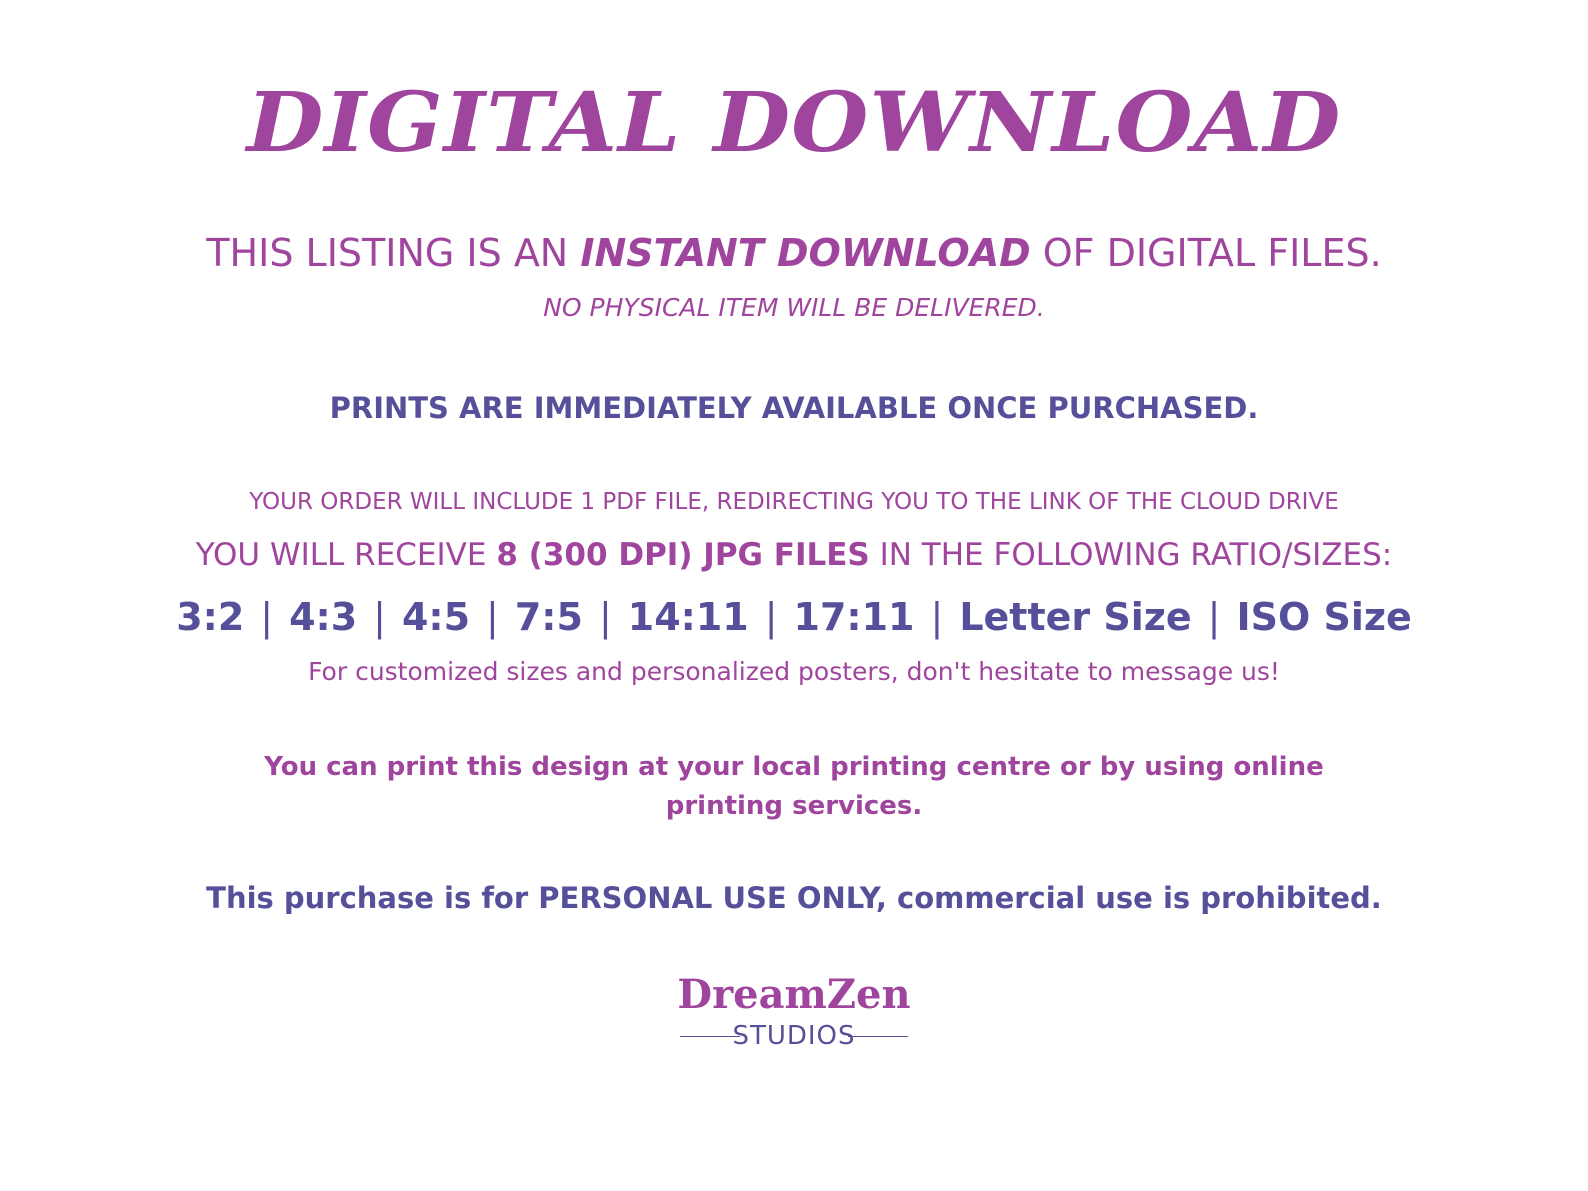 The height and width of the screenshot is (1191, 1588). What do you see at coordinates (878, 1036) in the screenshot?
I see `logo-rule-right` at bounding box center [878, 1036].